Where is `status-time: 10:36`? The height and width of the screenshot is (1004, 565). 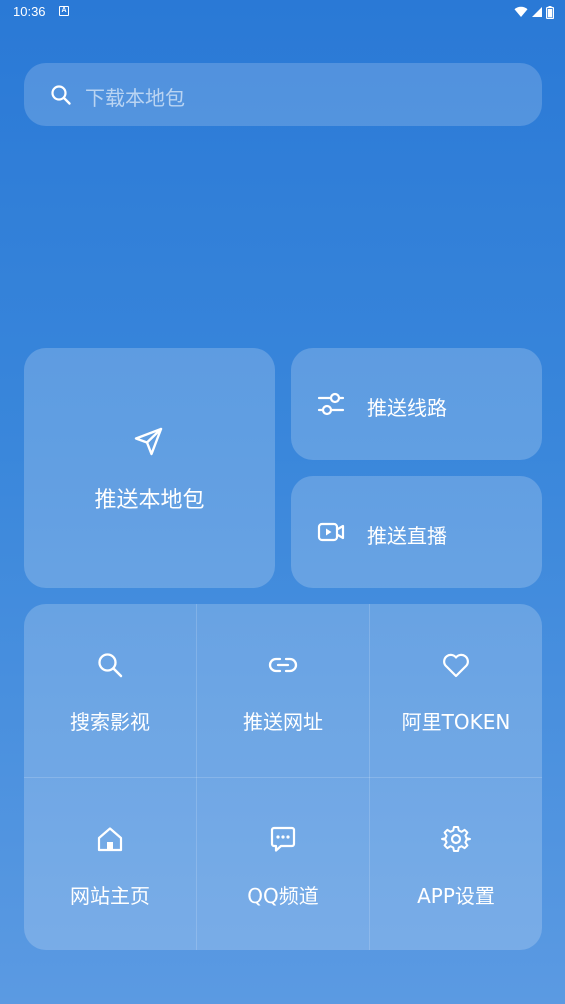 status-time: 10:36 is located at coordinates (29, 11).